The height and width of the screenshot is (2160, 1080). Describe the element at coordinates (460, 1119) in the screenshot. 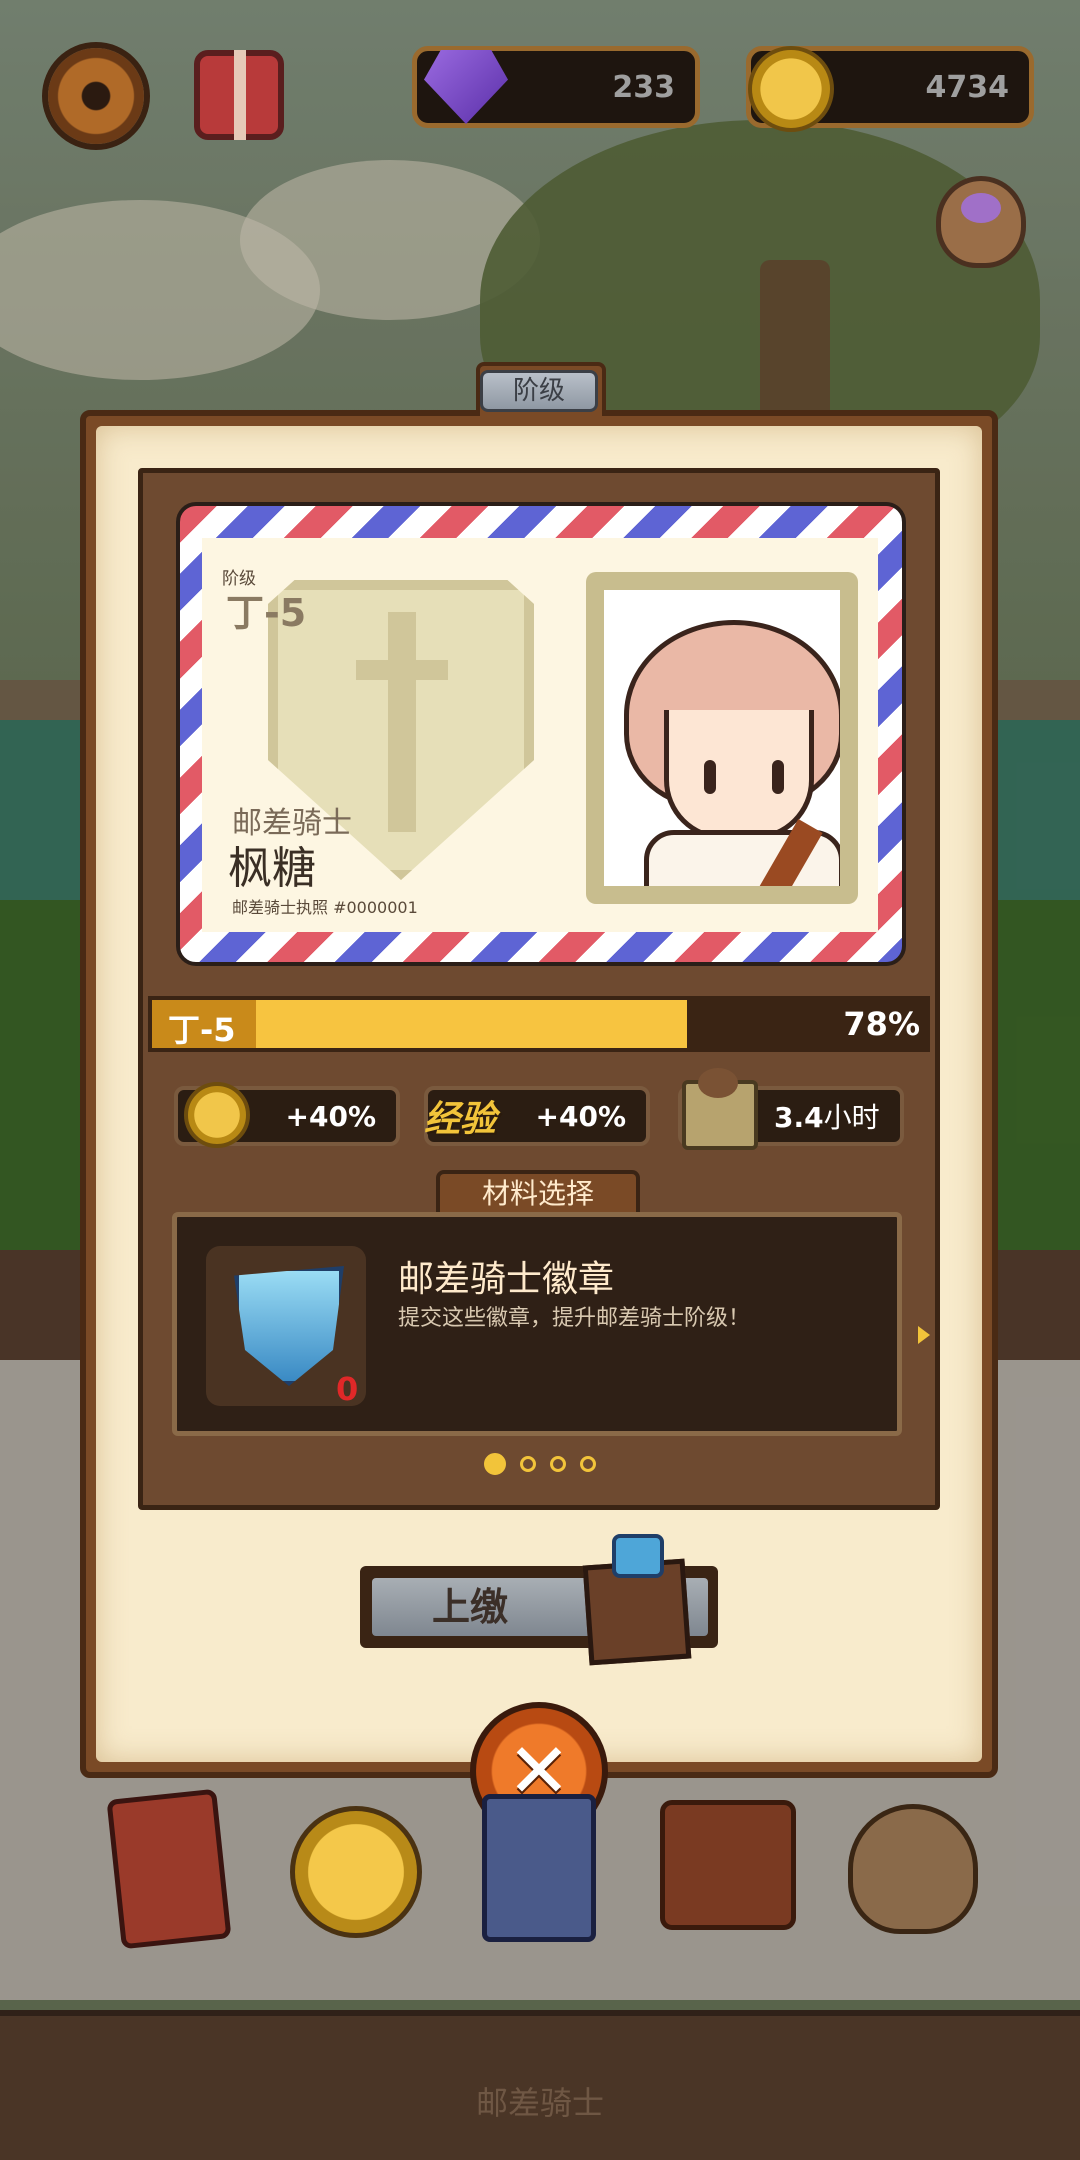

I see `exp-badge: 经验` at that location.